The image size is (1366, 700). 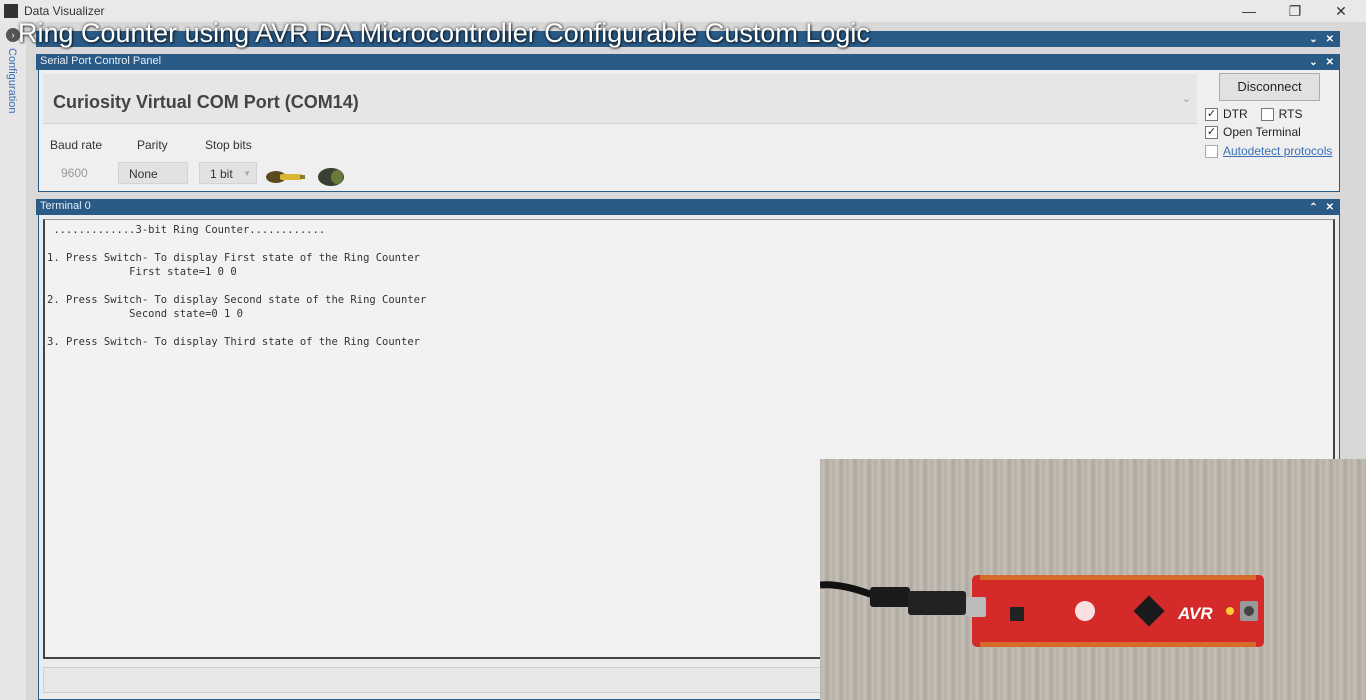 I want to click on port-name: Curiosity Virtual COM Port (COM14), so click(x=206, y=102).